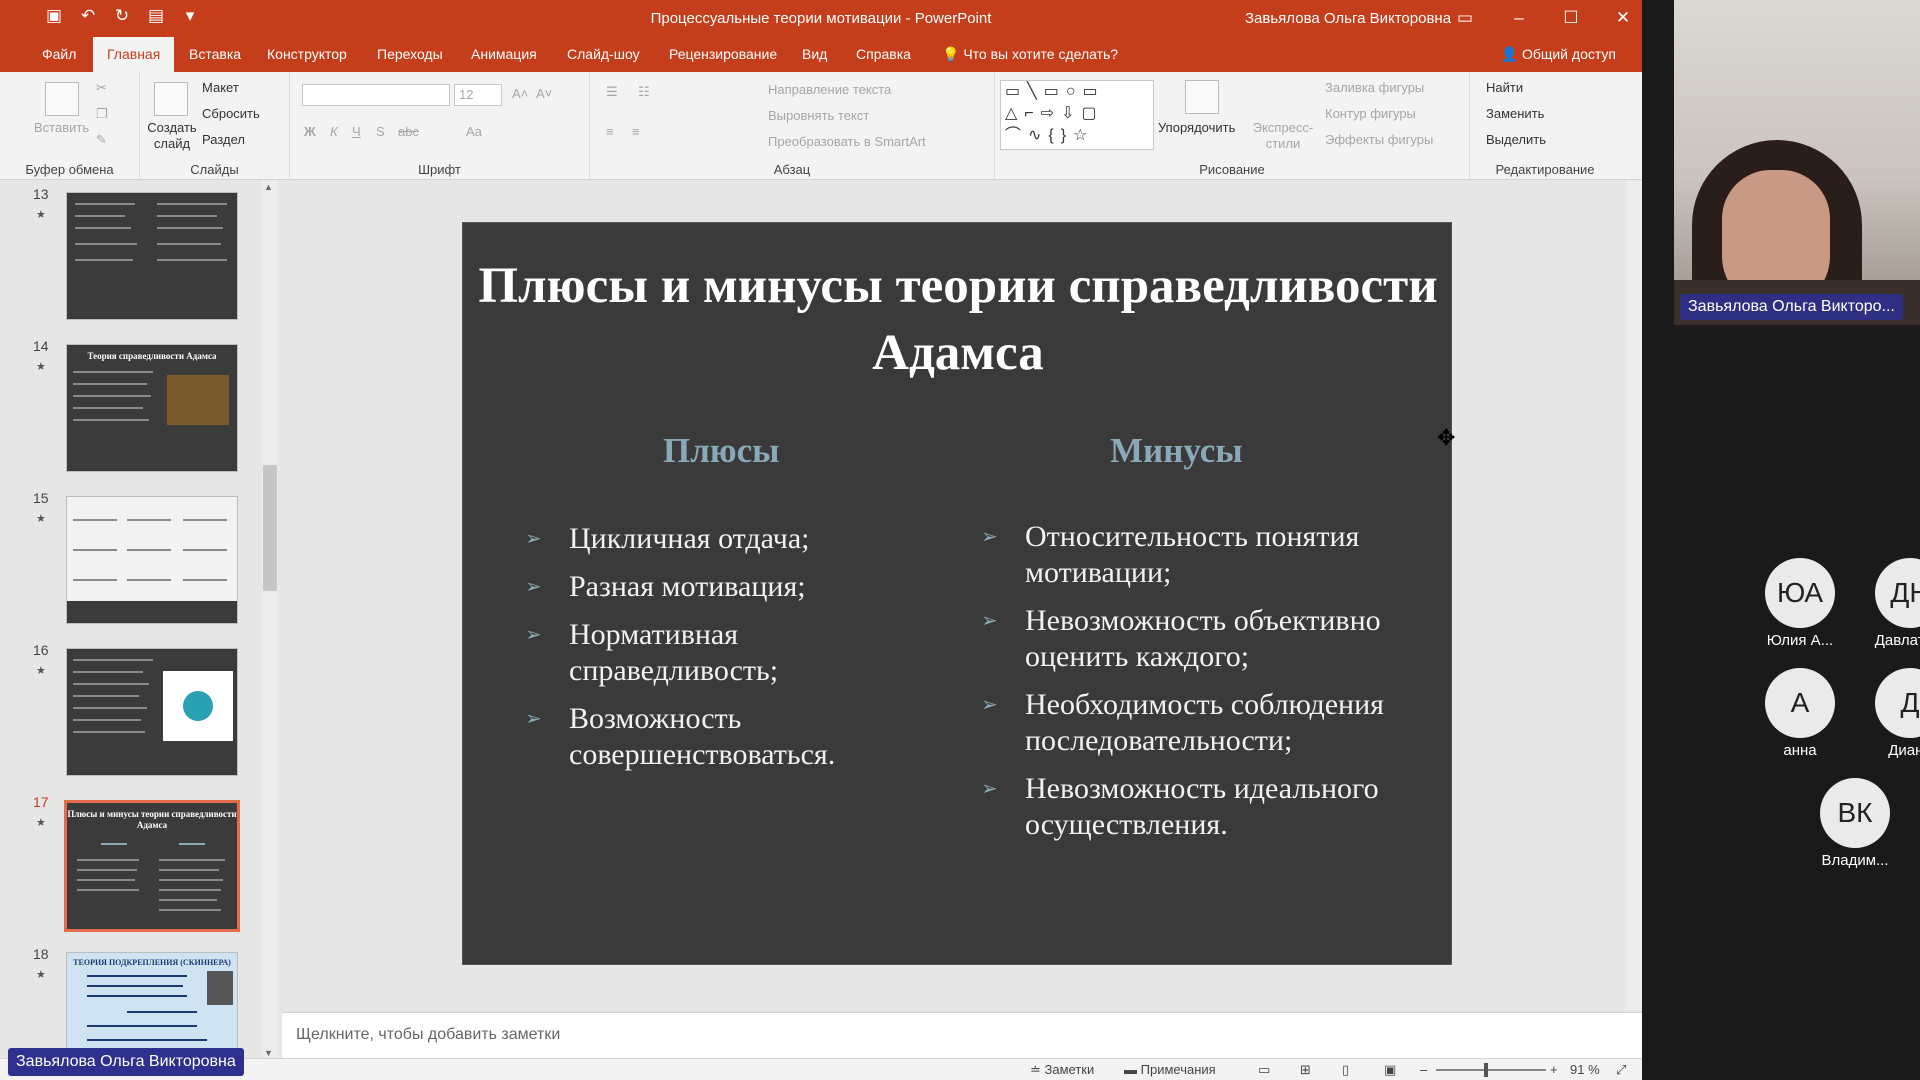 The width and height of the screenshot is (1920, 1080). I want to click on tab-slideshow: Слайд-шоу, so click(603, 54).